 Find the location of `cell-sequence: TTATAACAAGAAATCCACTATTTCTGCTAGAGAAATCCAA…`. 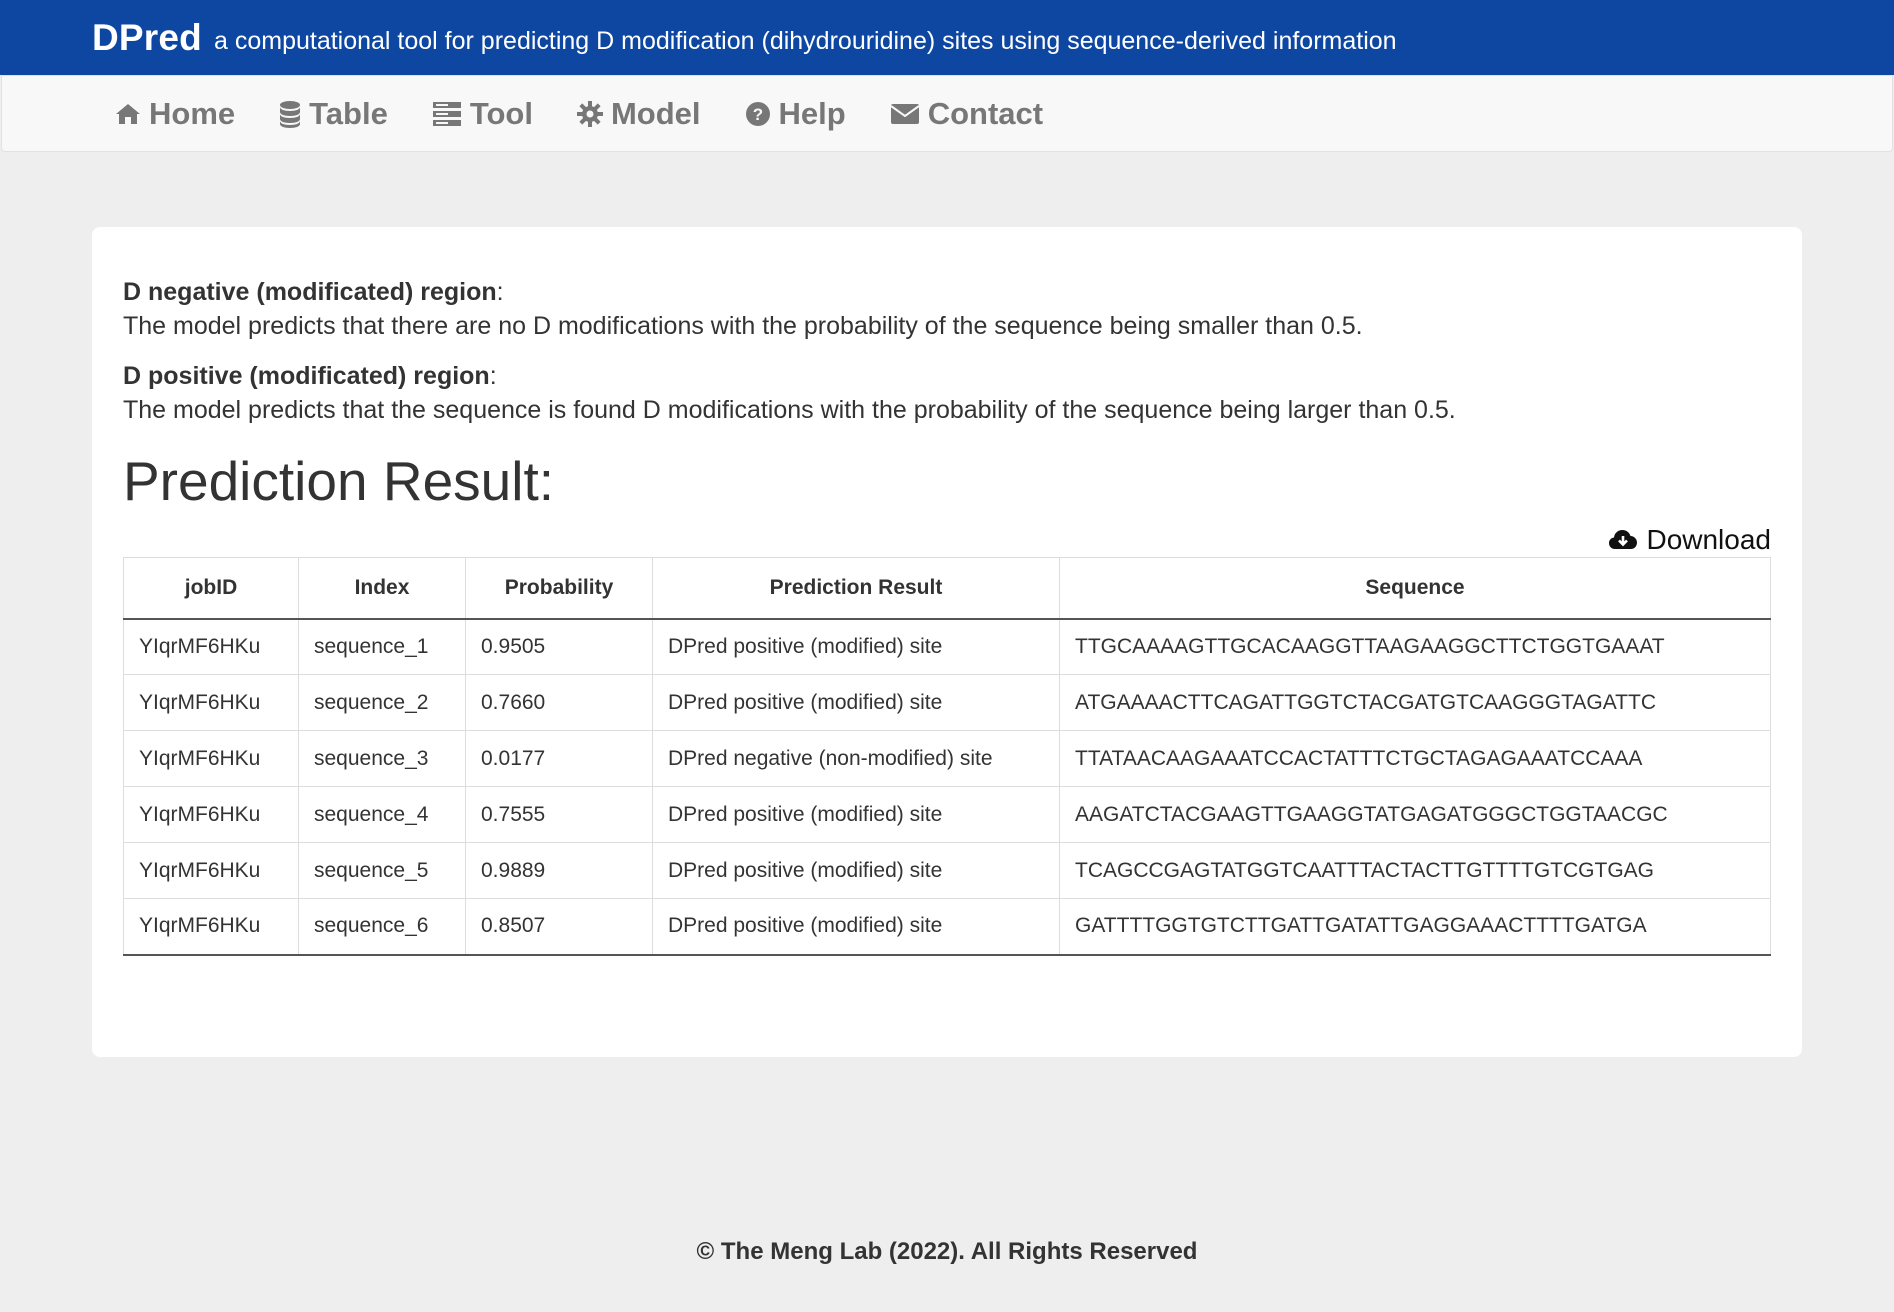

cell-sequence: TTATAACAAGAAATCCACTATTTCTGCTAGAGAAATCCAA… is located at coordinates (1415, 758).